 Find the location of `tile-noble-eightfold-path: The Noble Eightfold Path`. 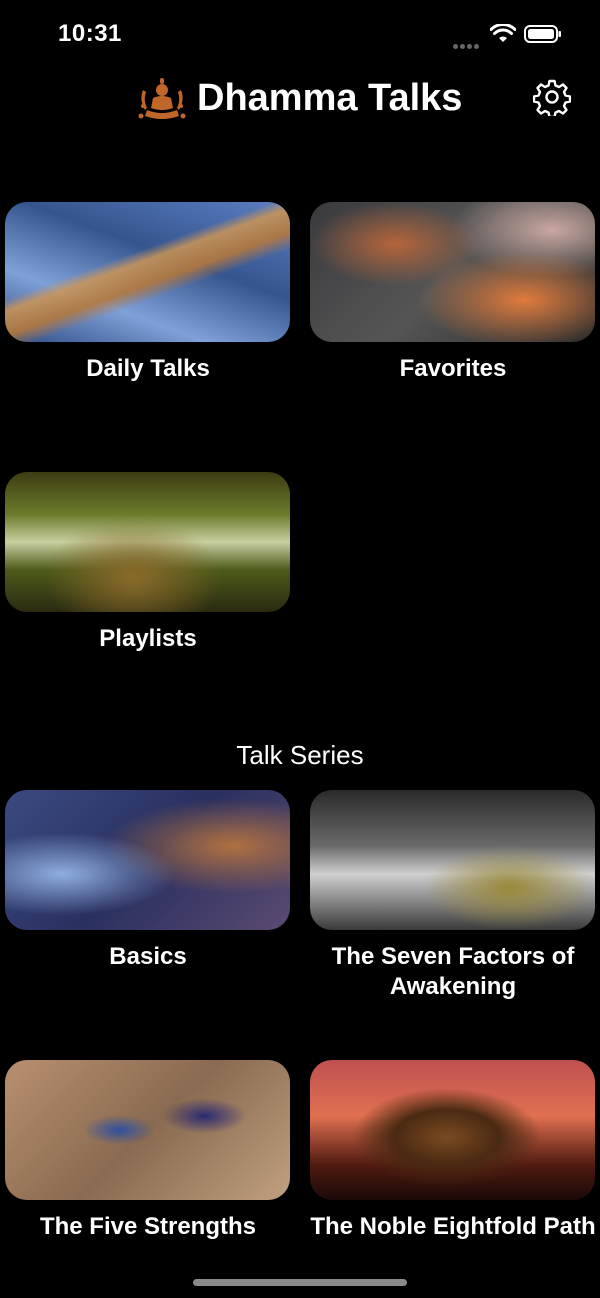

tile-noble-eightfold-path: The Noble Eightfold Path is located at coordinates (453, 1151).